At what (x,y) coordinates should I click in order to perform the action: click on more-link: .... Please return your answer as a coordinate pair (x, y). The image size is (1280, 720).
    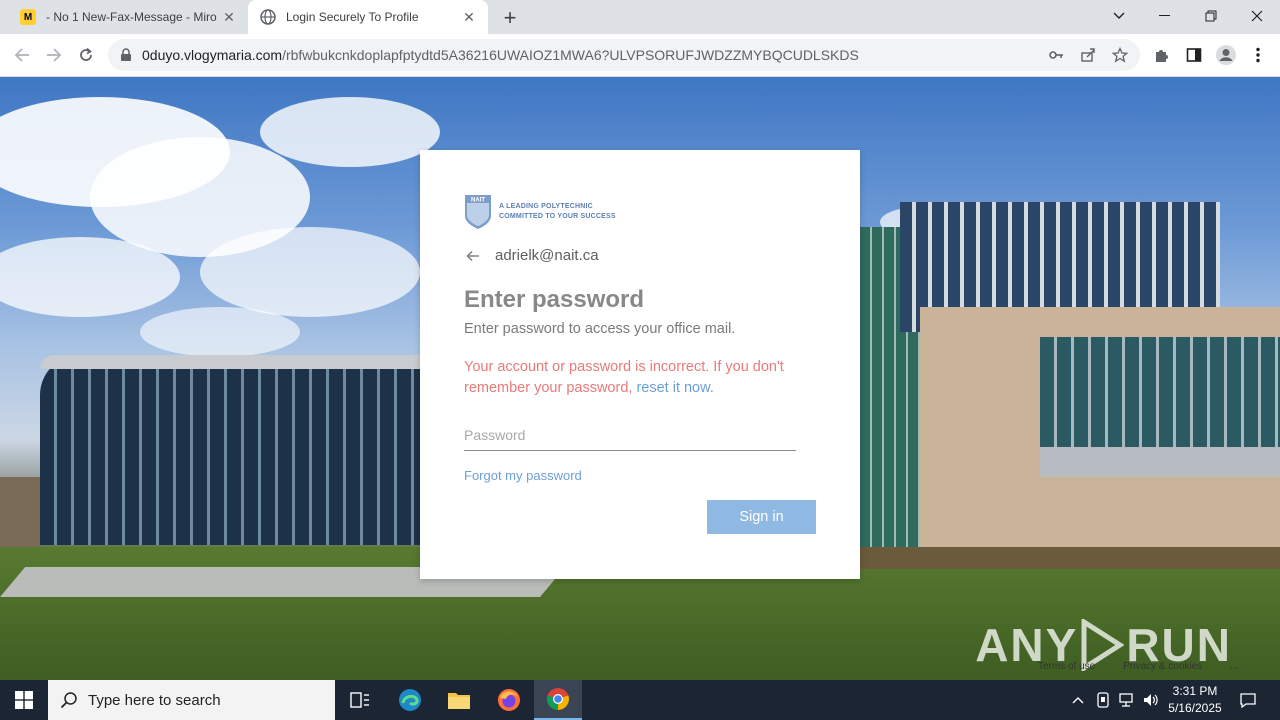
    Looking at the image, I should click on (1234, 666).